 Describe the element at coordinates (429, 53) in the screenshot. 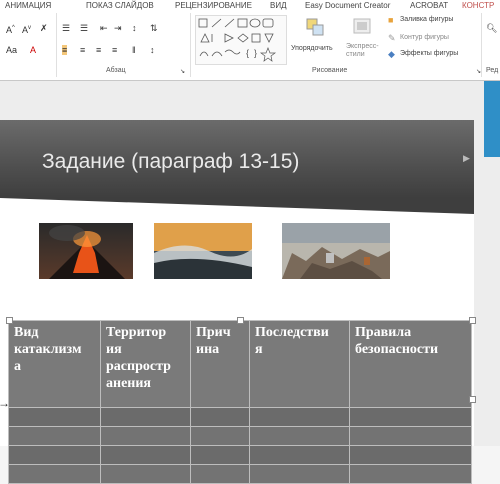

I see `shape-effects-label: Эффекты фигуры` at that location.